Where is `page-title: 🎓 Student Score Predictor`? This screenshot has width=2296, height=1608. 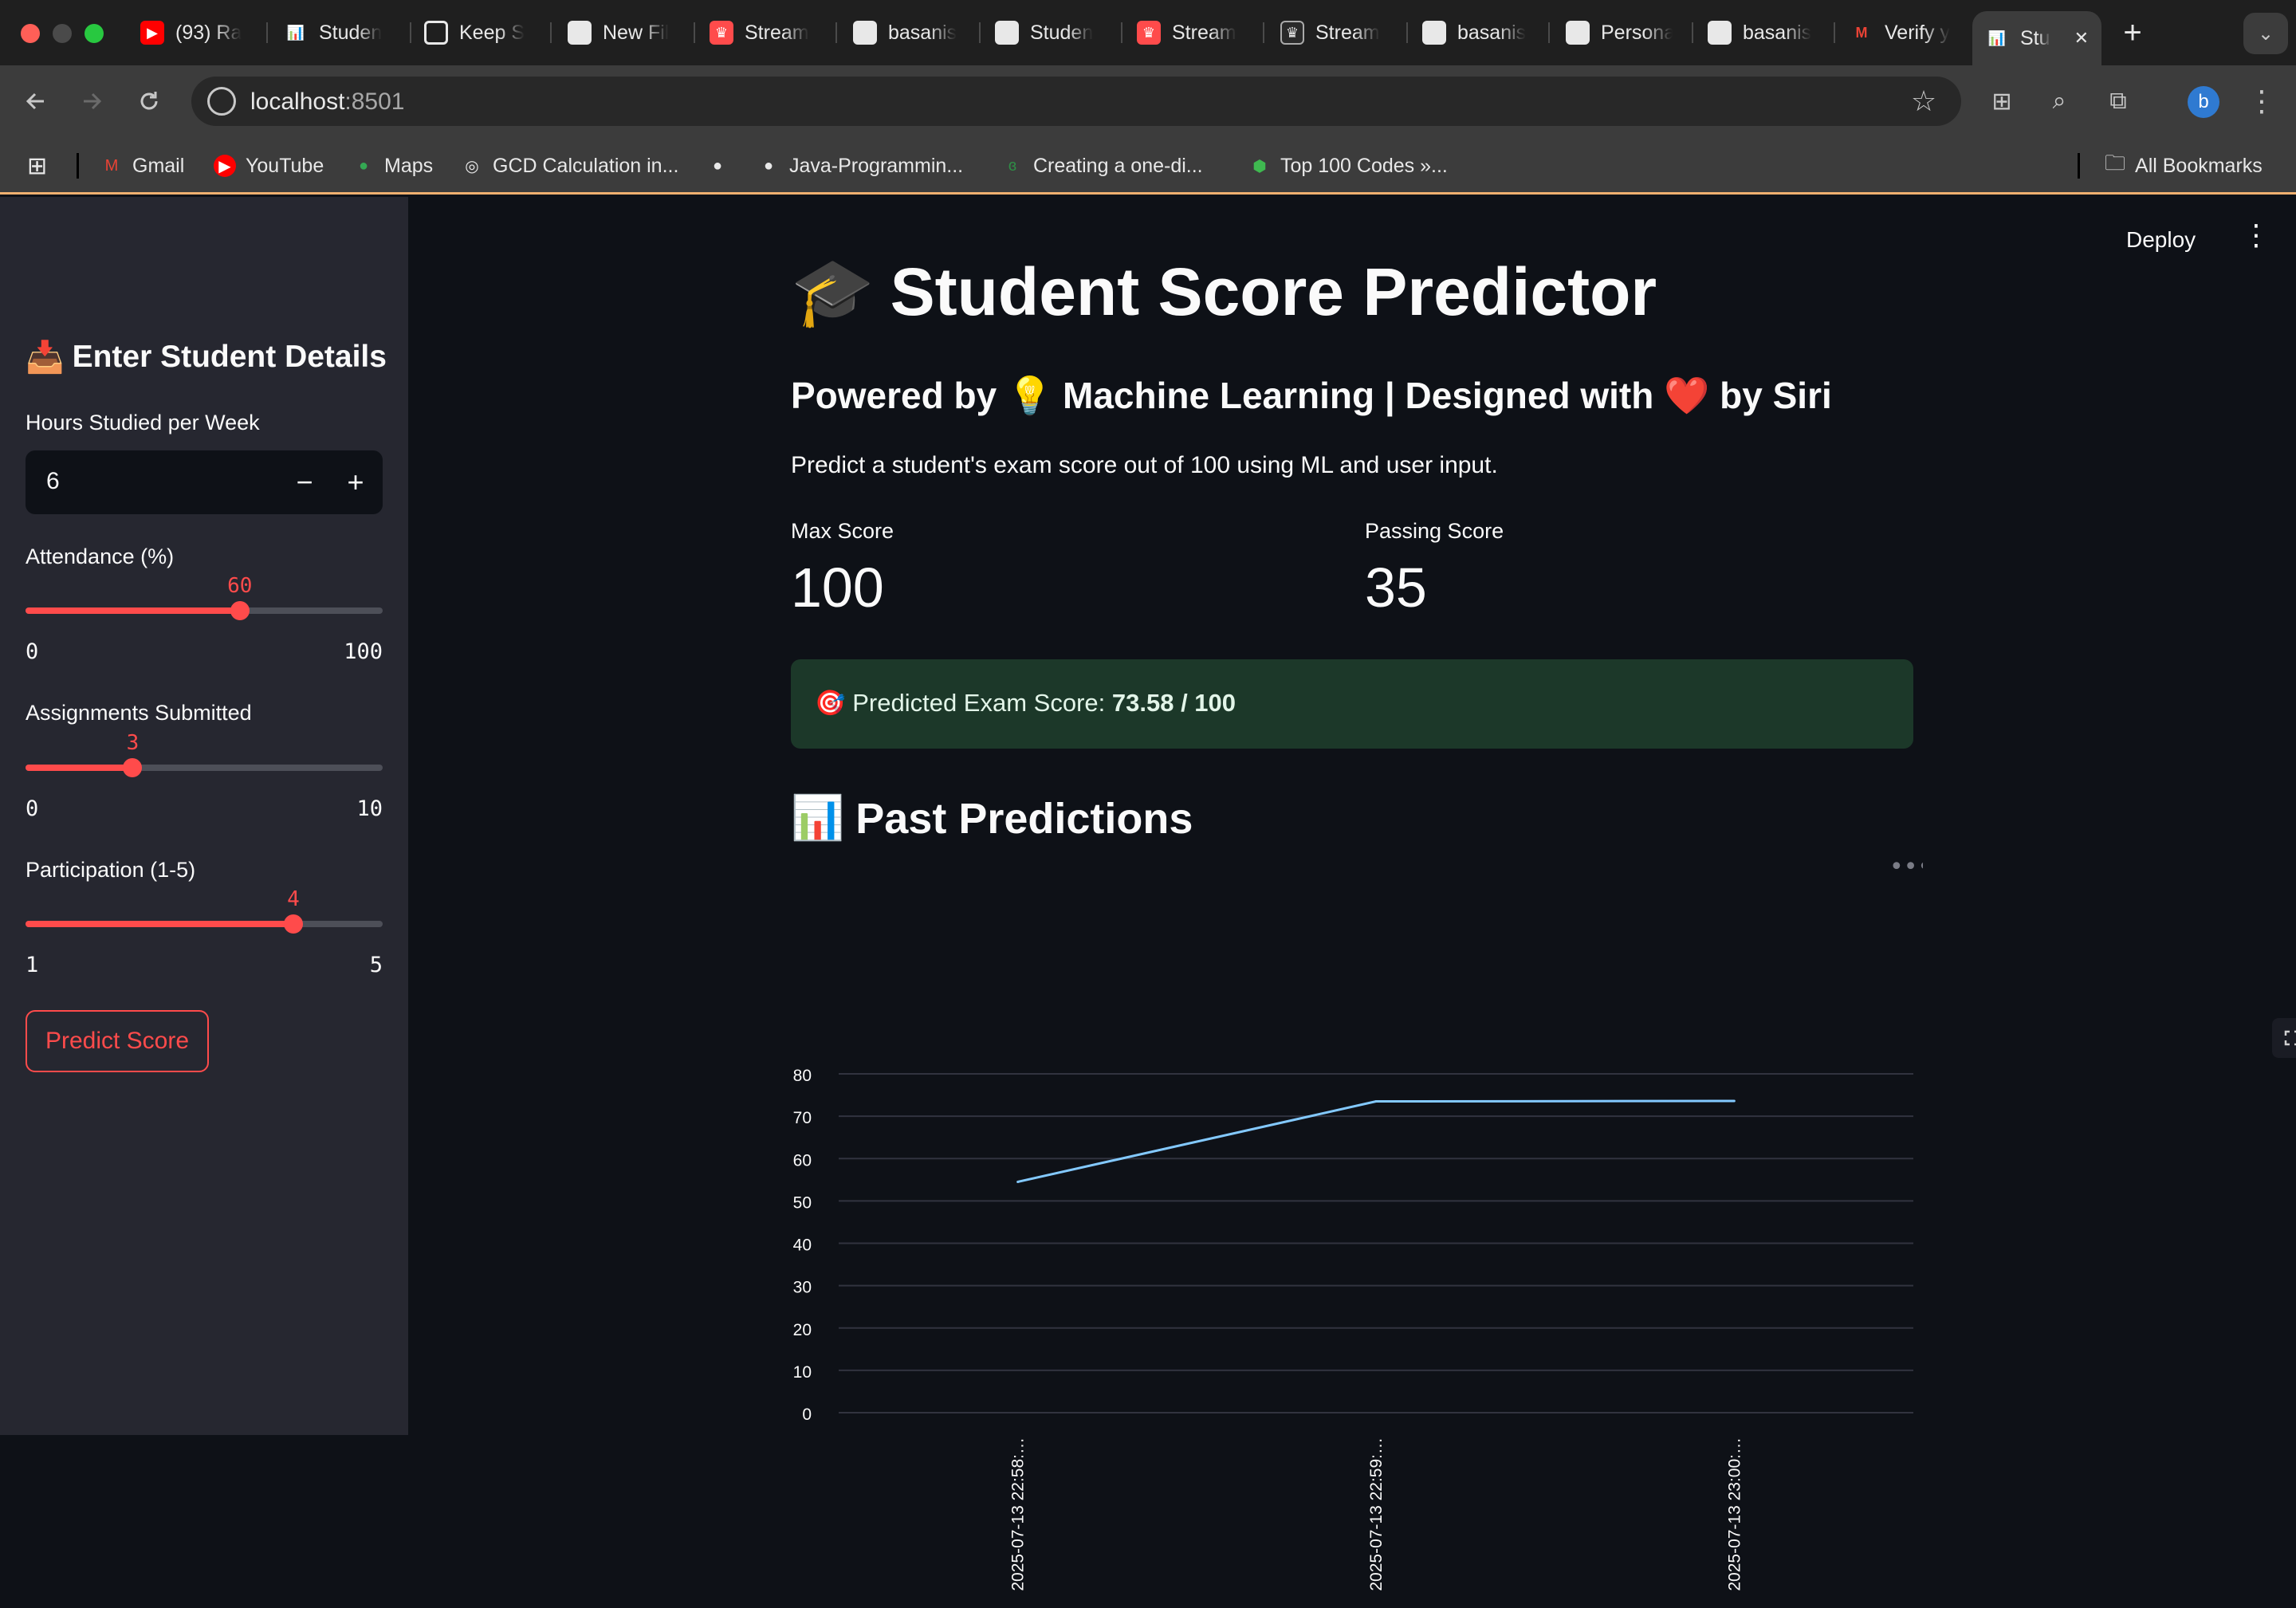 page-title: 🎓 Student Score Predictor is located at coordinates (1224, 293).